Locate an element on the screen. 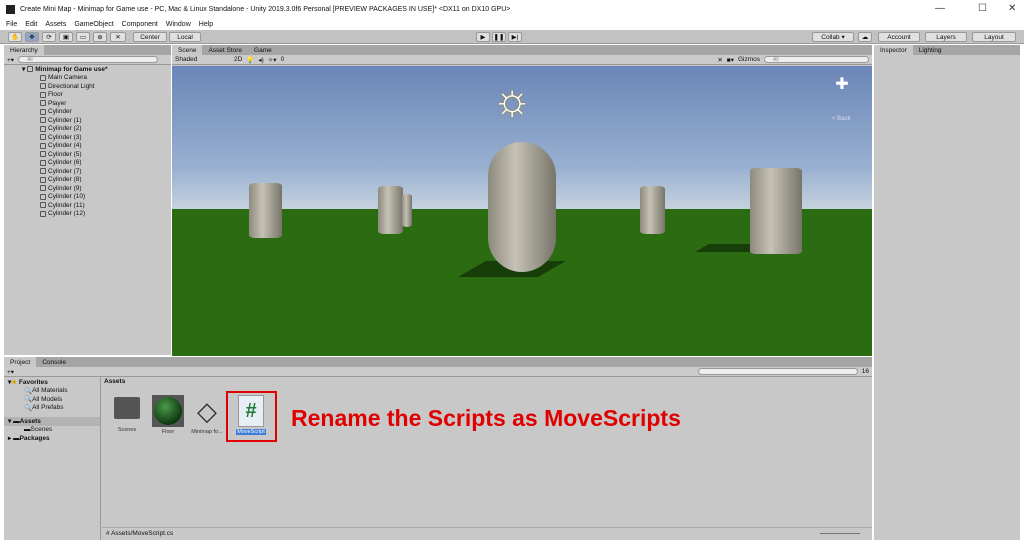 The height and width of the screenshot is (540, 1024). hierarchy-item-label: Cylinder (12) is located at coordinates (67, 214).